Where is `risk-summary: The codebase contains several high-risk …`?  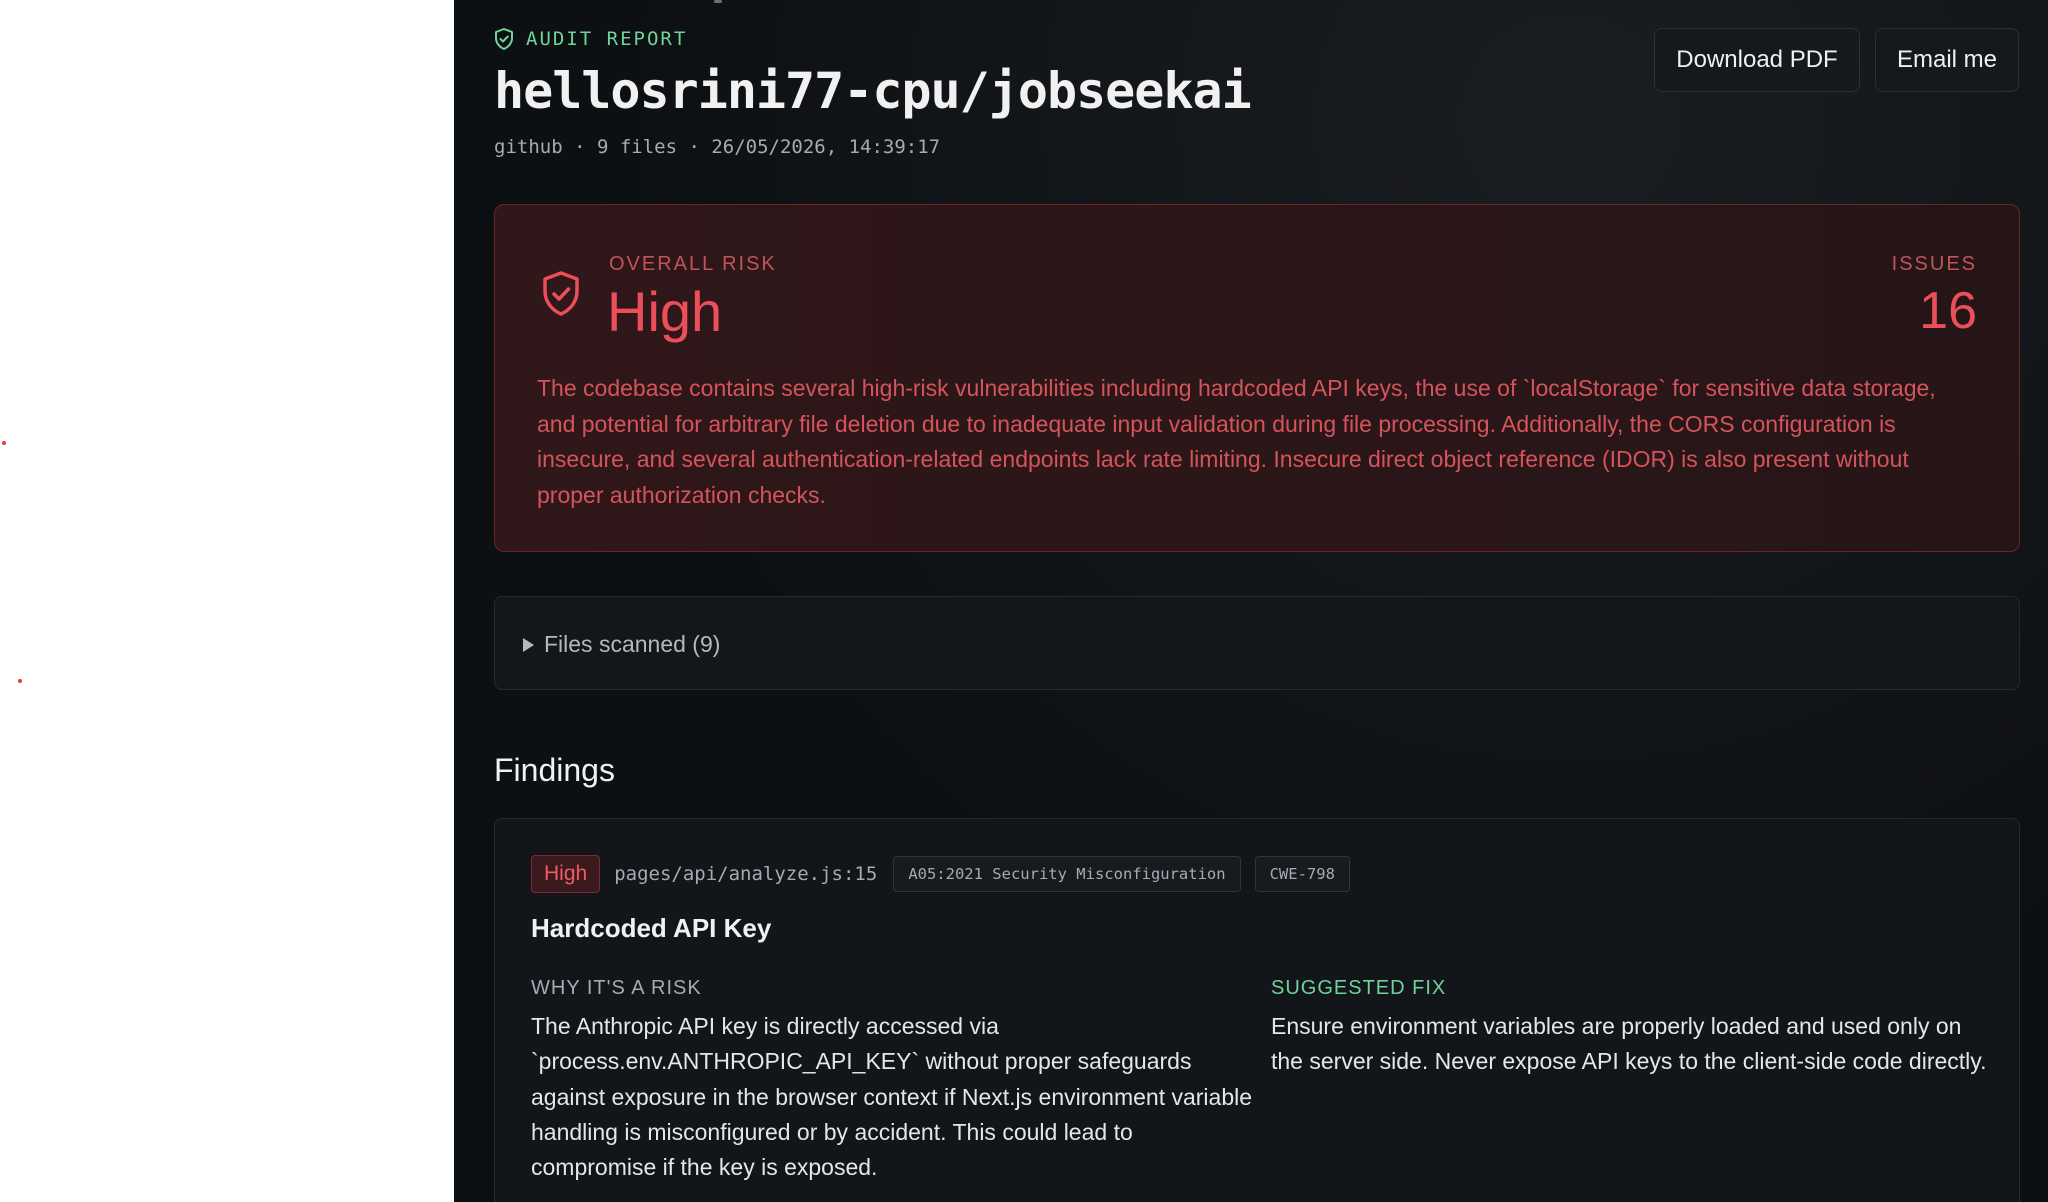
risk-summary: The codebase contains several high-risk … is located at coordinates (1236, 441).